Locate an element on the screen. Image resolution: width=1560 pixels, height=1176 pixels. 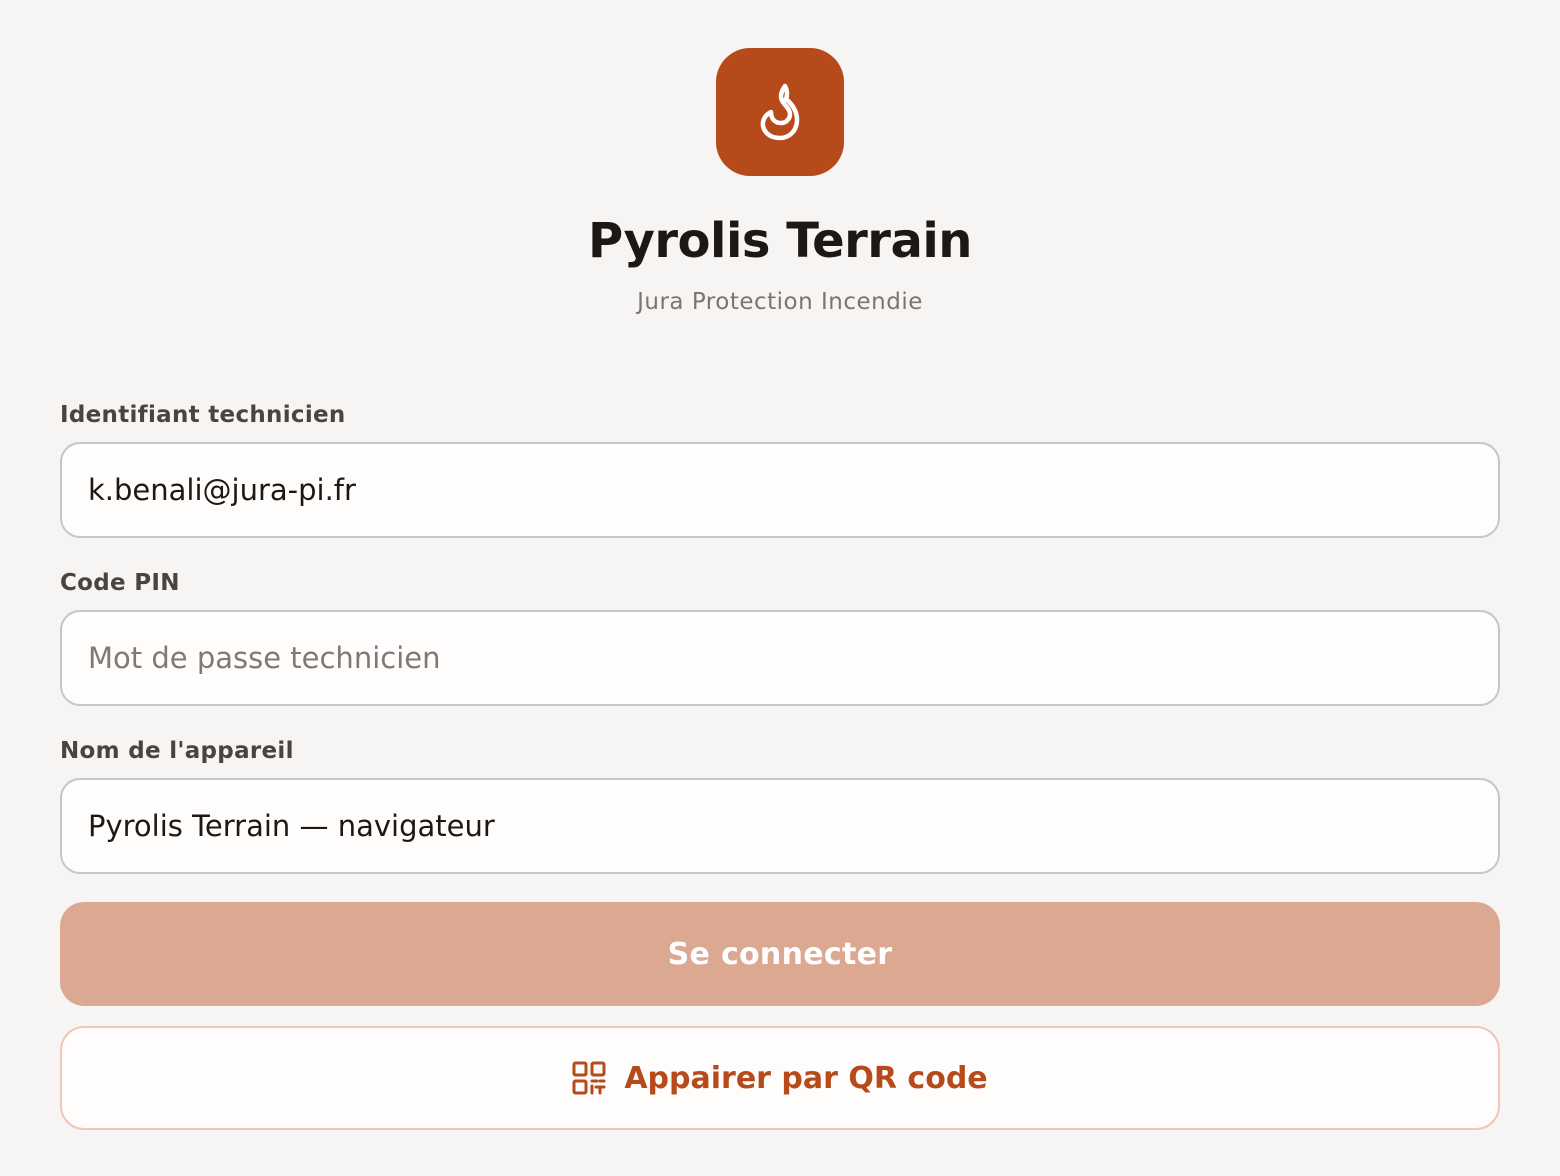
pin-input is located at coordinates (780, 658).